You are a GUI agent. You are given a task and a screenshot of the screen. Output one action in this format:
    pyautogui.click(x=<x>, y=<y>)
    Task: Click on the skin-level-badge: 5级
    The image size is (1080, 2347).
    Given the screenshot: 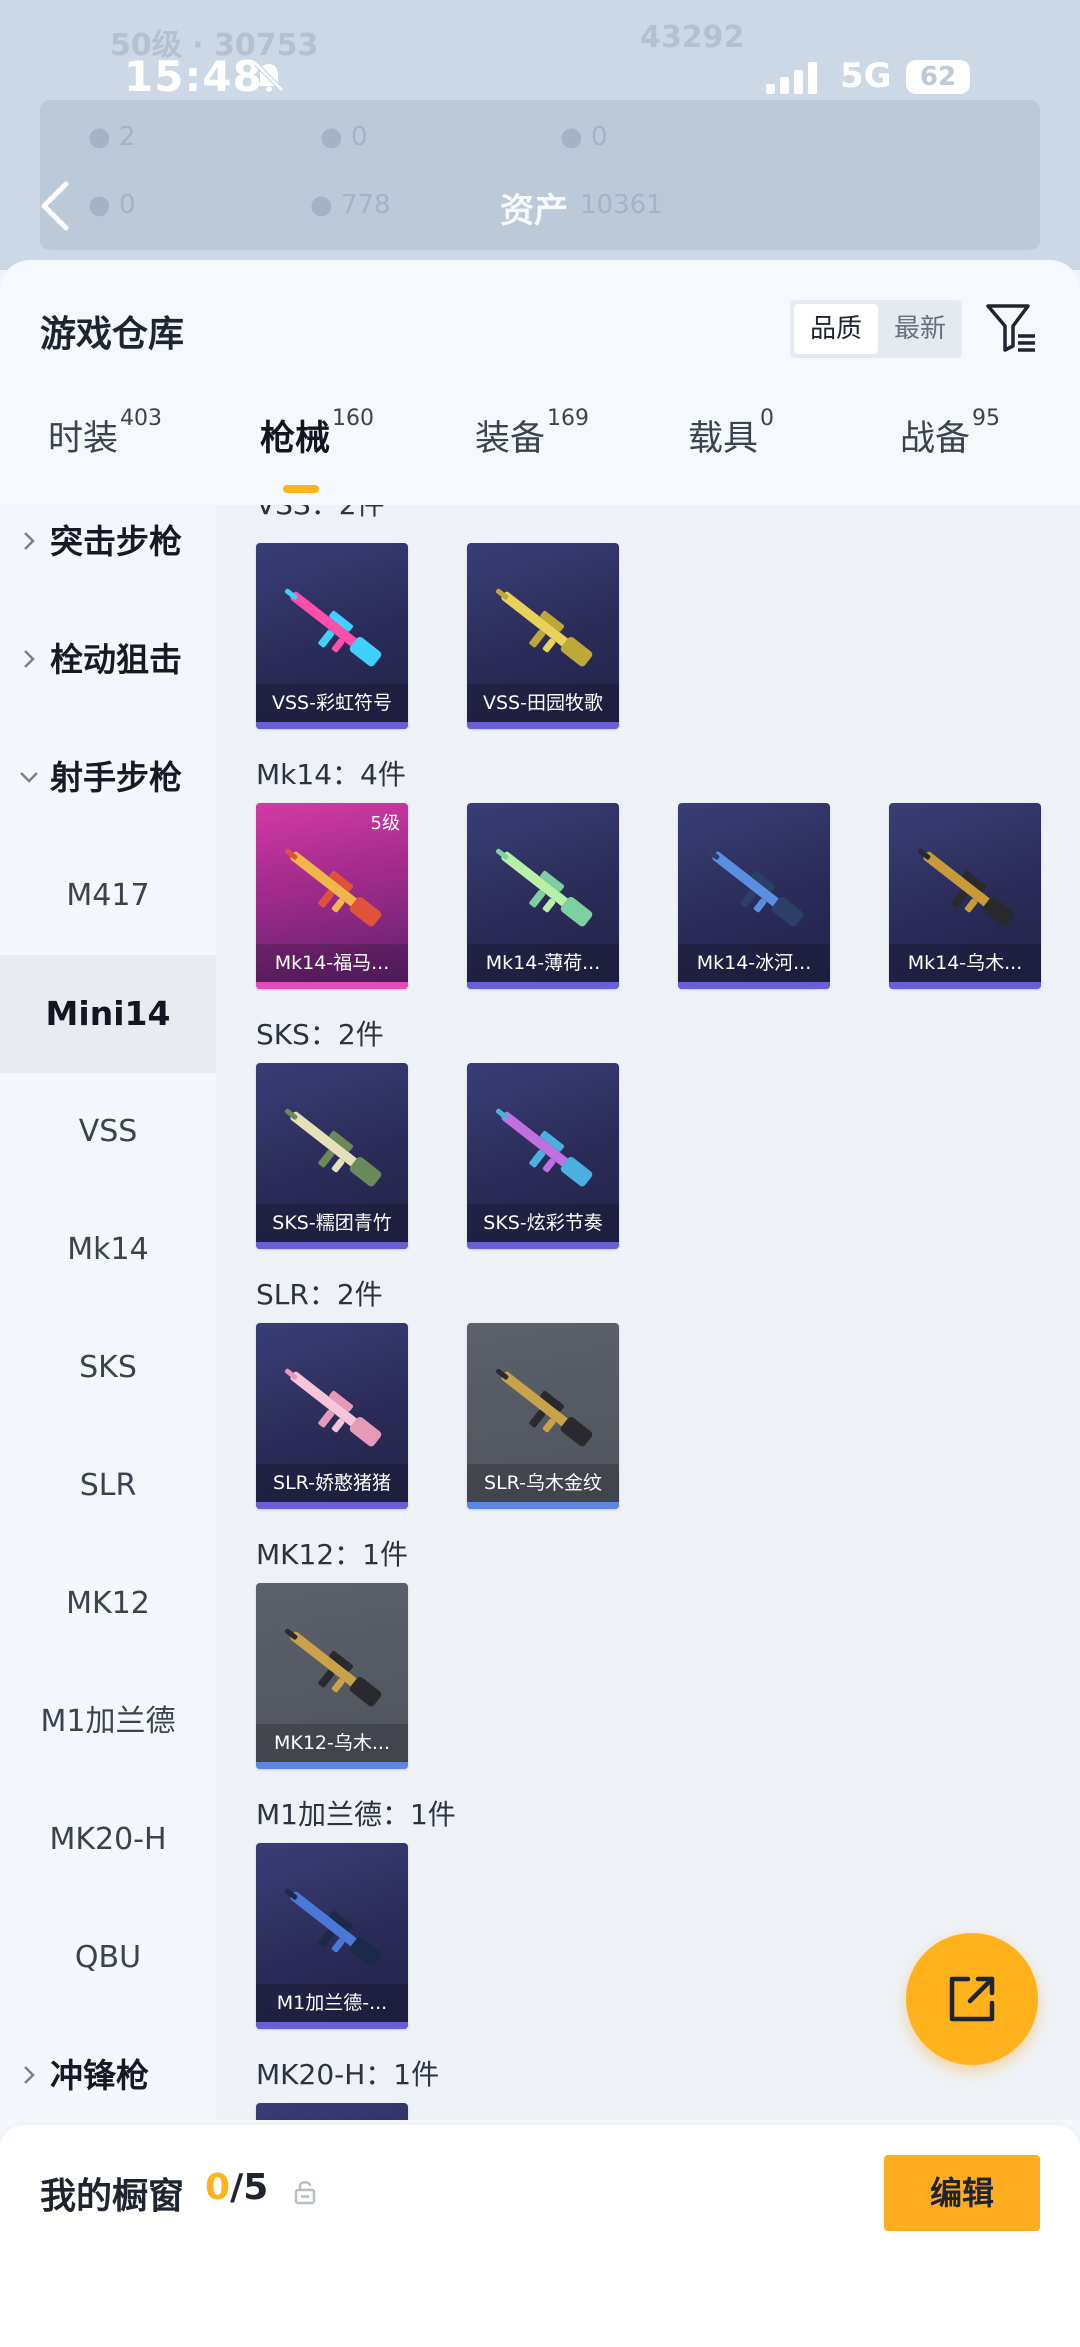 What is the action you would take?
    pyautogui.click(x=385, y=823)
    